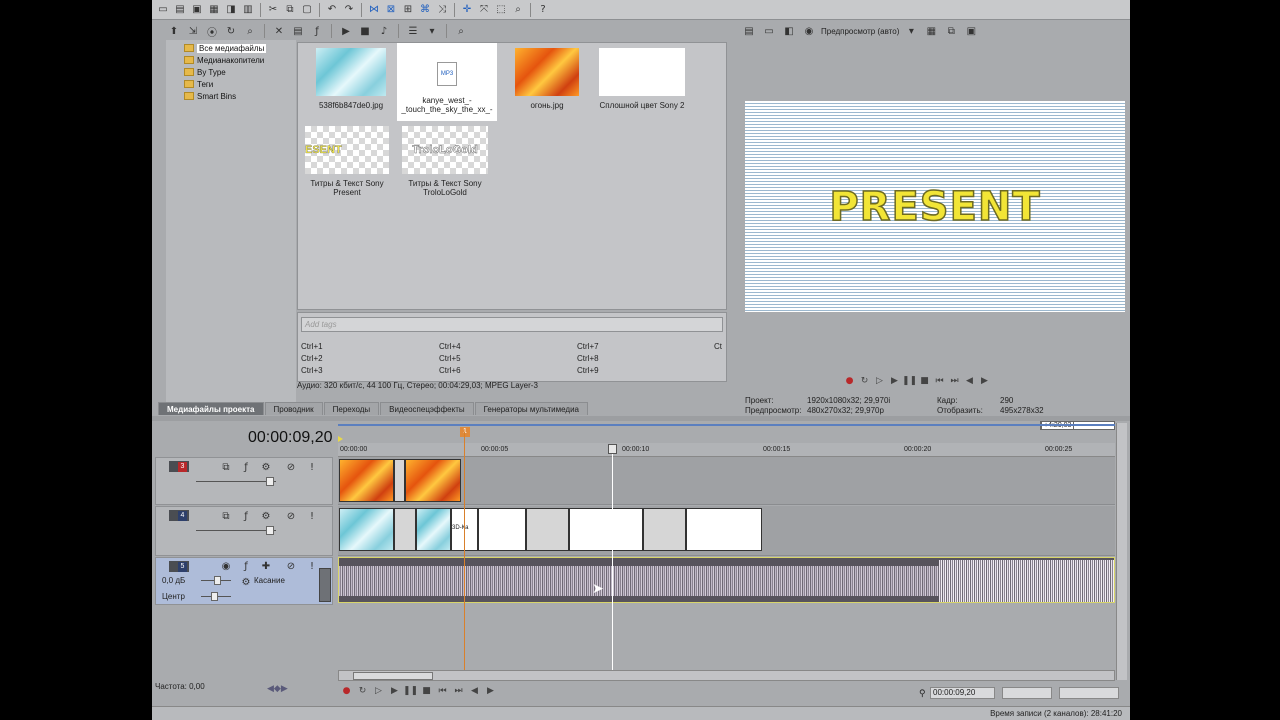 The width and height of the screenshot is (1280, 720). Describe the element at coordinates (293, 408) in the screenshot. I see `tab-explorer: Проводник` at that location.